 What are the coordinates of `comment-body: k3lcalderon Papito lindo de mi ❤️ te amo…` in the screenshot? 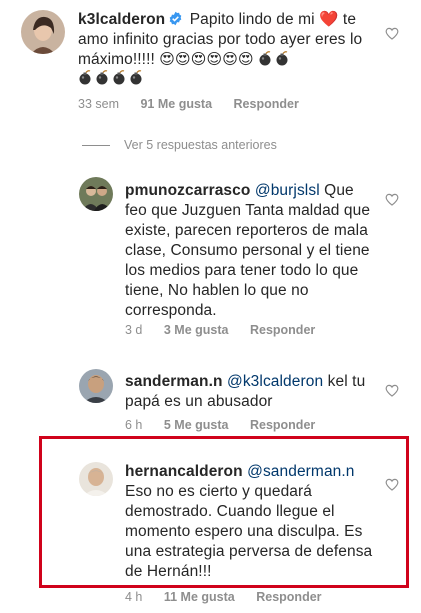 It's located at (228, 49).